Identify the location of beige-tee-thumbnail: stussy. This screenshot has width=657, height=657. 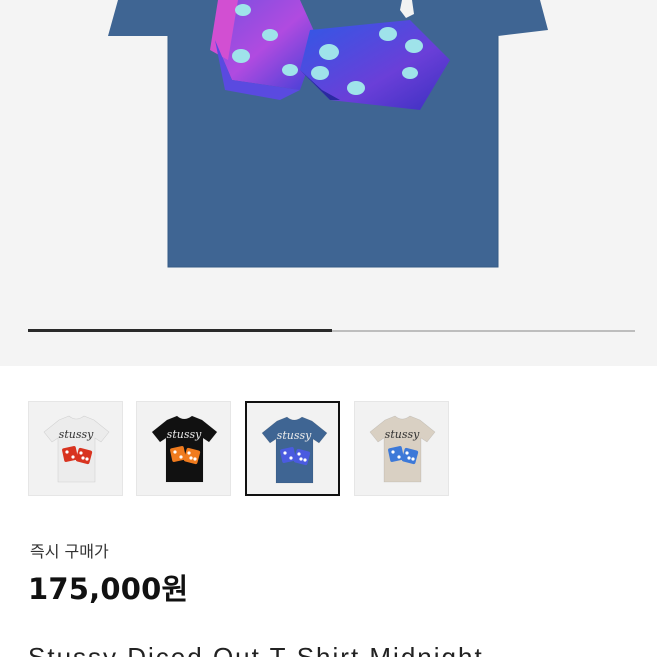
(401, 448).